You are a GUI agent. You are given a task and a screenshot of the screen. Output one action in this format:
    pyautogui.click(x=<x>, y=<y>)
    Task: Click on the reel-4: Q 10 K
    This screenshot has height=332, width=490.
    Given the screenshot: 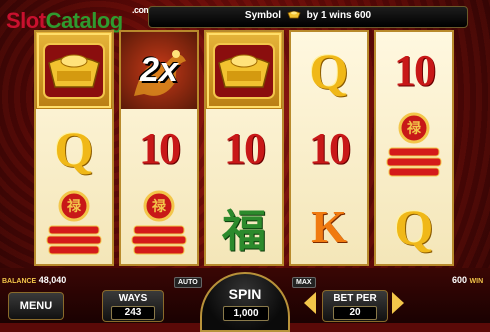 What is the action you would take?
    pyautogui.click(x=329, y=148)
    